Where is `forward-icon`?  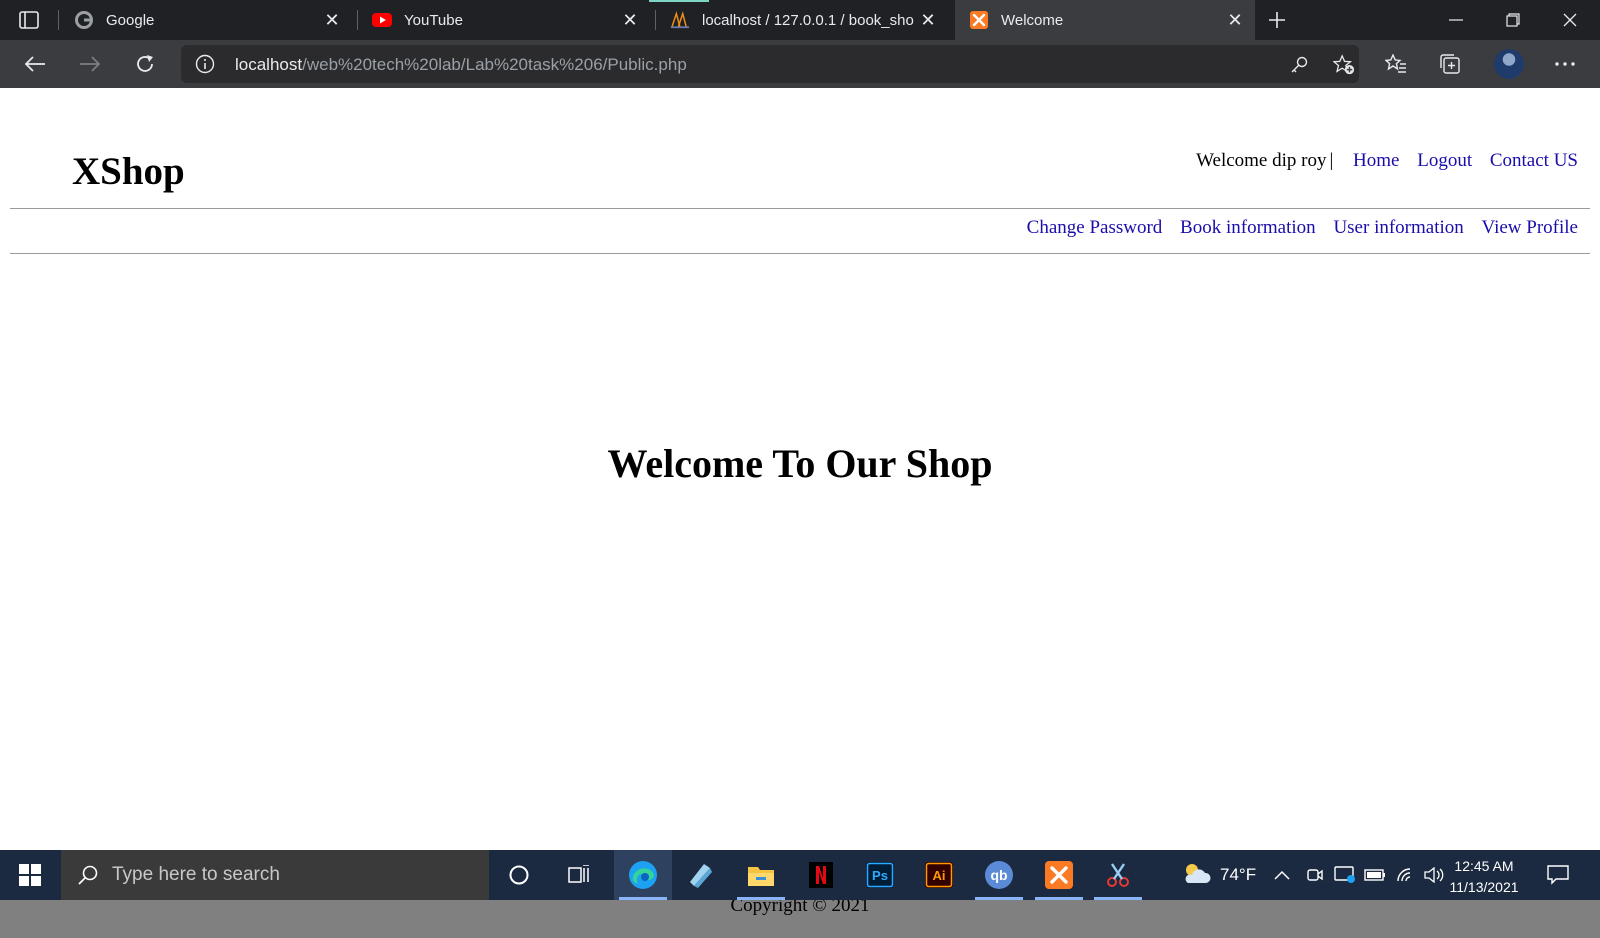 forward-icon is located at coordinates (90, 64).